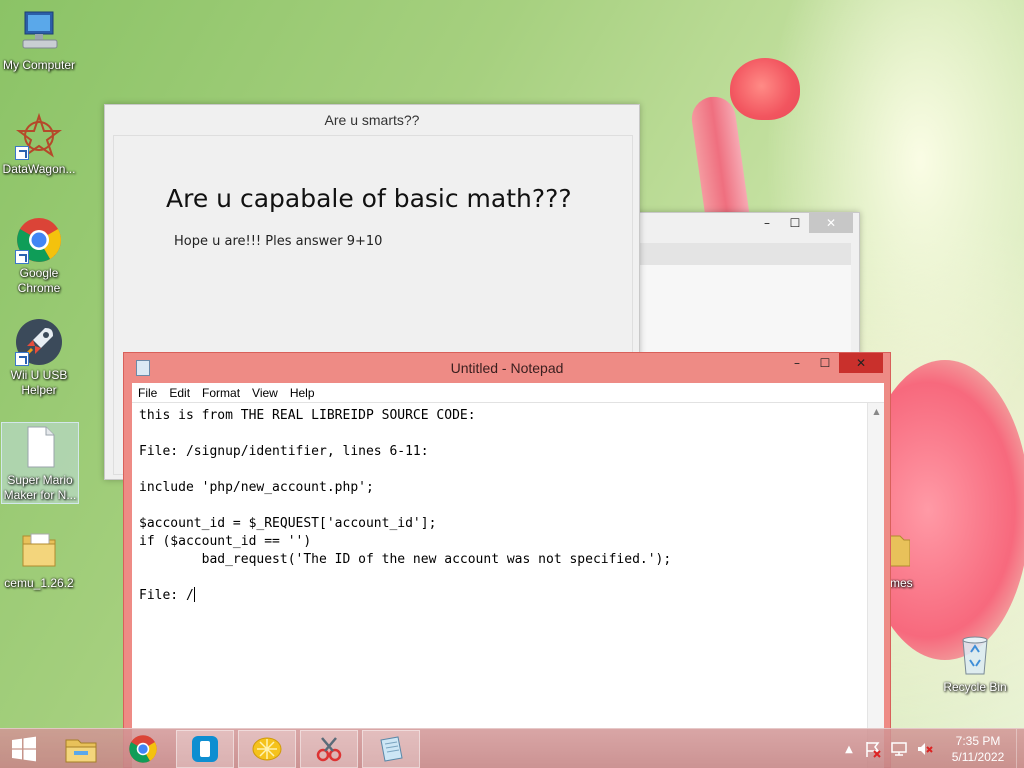  What do you see at coordinates (221, 392) in the screenshot?
I see `menu-format: Format` at bounding box center [221, 392].